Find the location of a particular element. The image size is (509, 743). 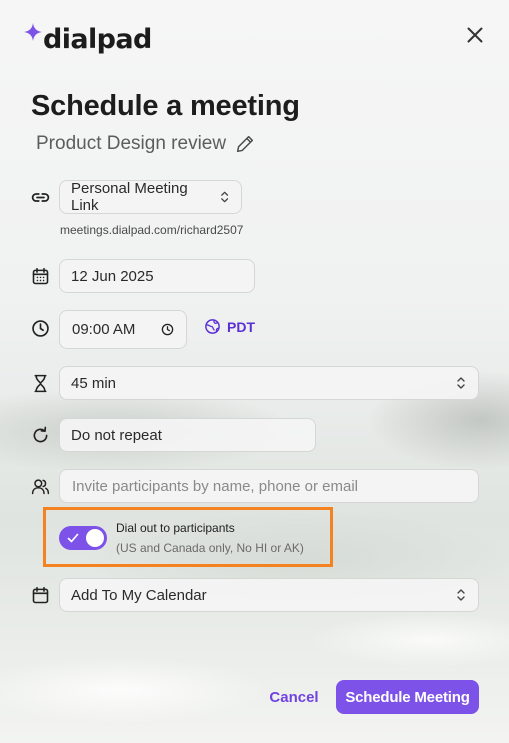

edit-pencil-icon is located at coordinates (245, 144).